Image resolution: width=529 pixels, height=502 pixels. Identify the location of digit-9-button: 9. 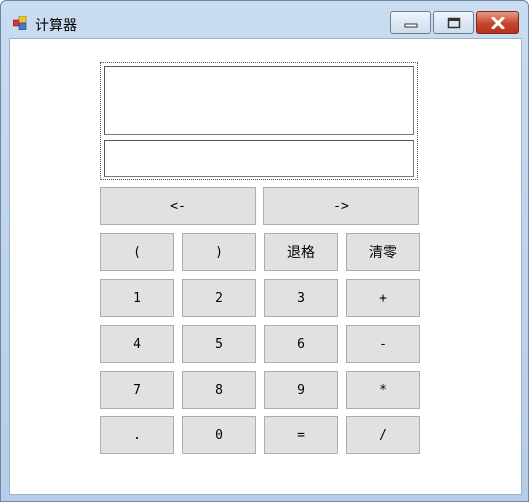
(301, 390).